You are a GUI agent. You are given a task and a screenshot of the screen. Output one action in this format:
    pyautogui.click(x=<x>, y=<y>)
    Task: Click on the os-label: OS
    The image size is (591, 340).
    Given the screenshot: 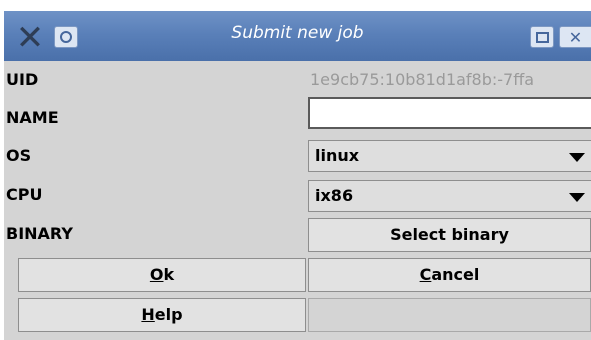 What is the action you would take?
    pyautogui.click(x=19, y=155)
    